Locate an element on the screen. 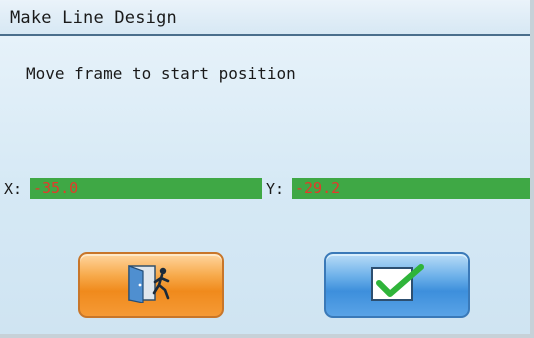  checkmark-icon is located at coordinates (397, 285).